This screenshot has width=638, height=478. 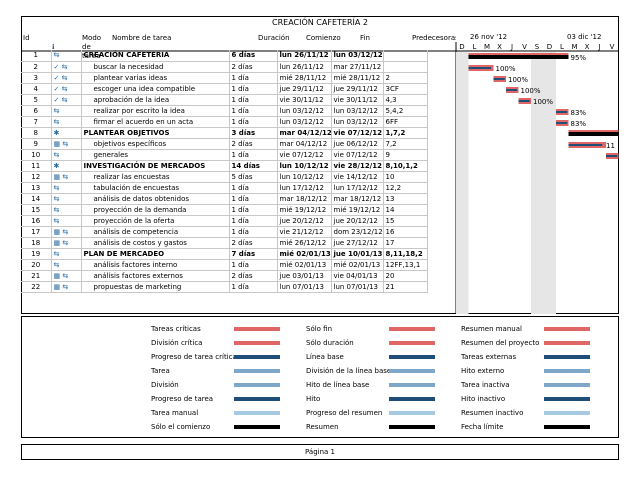 I want to click on task-name: análisis de datos obtenidos, so click(x=155, y=199).